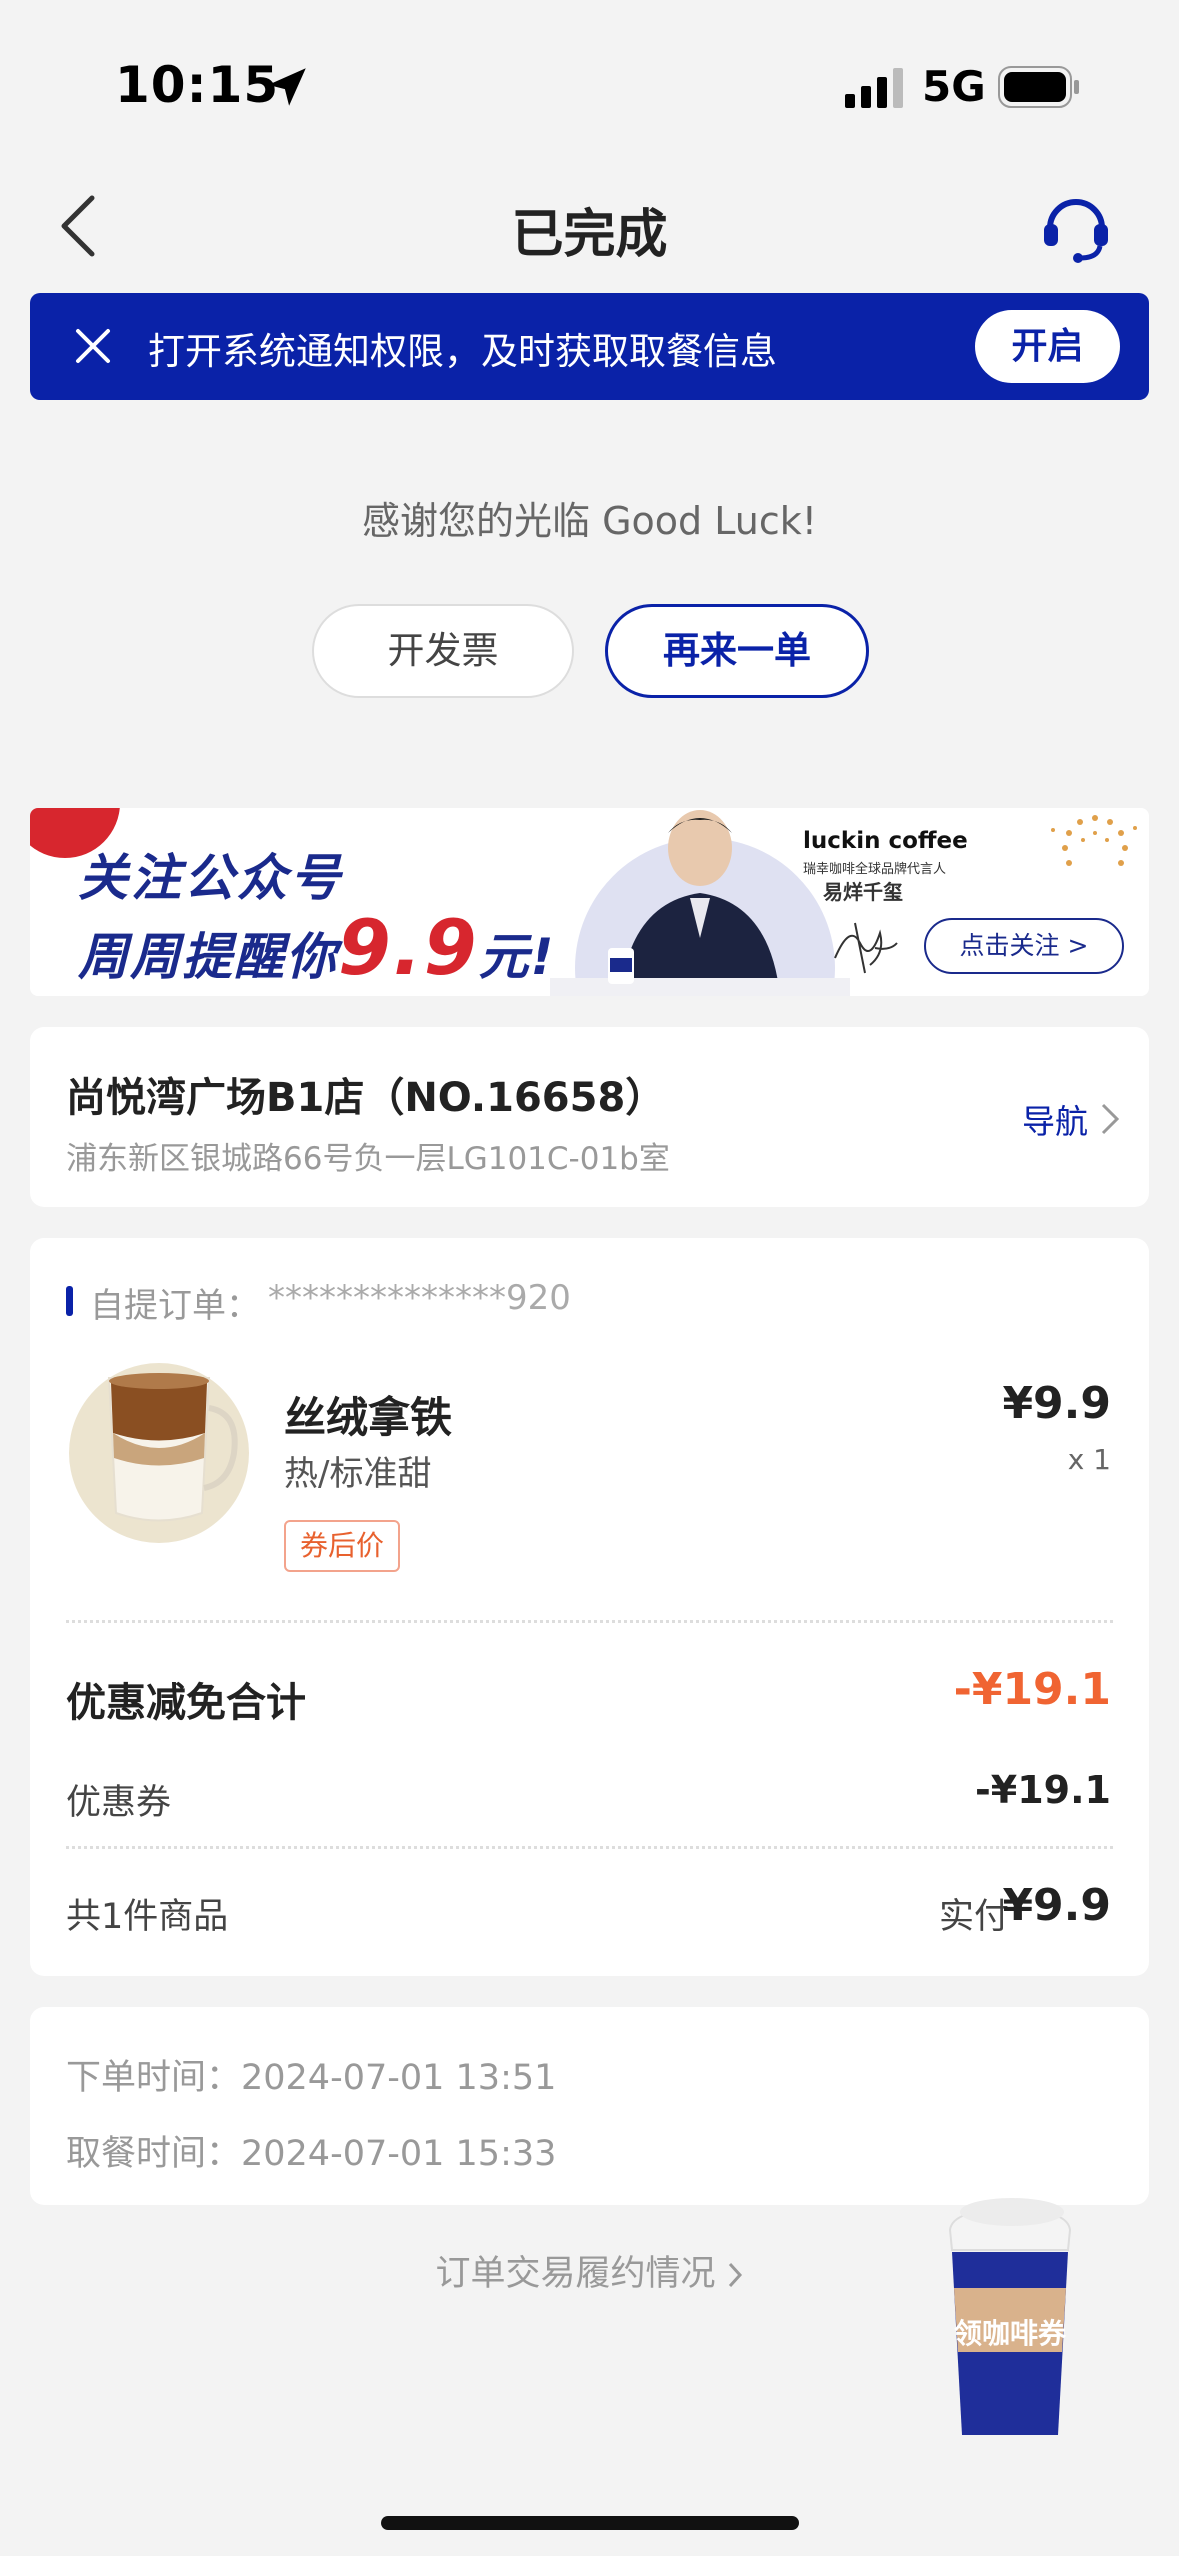 This screenshot has width=1179, height=2556. I want to click on customer-service-headset-icon, so click(1076, 226).